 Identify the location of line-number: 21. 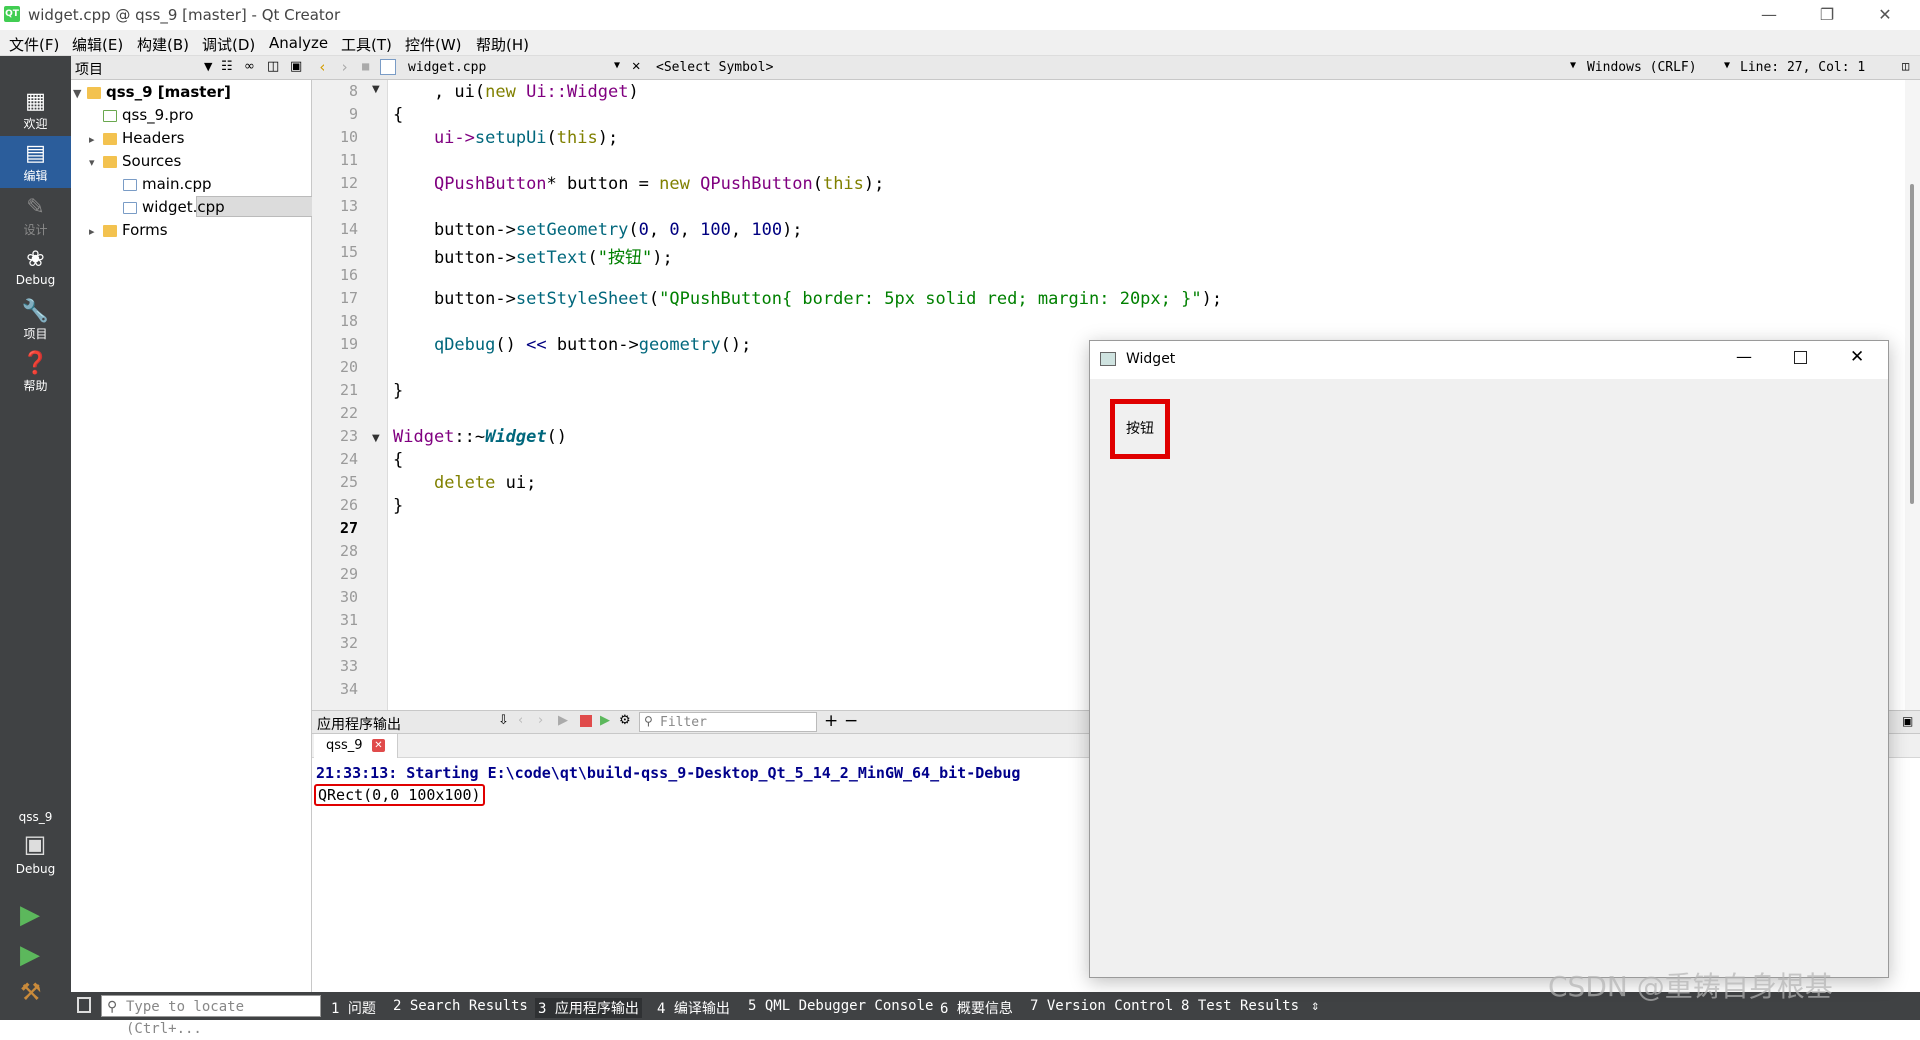
(348, 390).